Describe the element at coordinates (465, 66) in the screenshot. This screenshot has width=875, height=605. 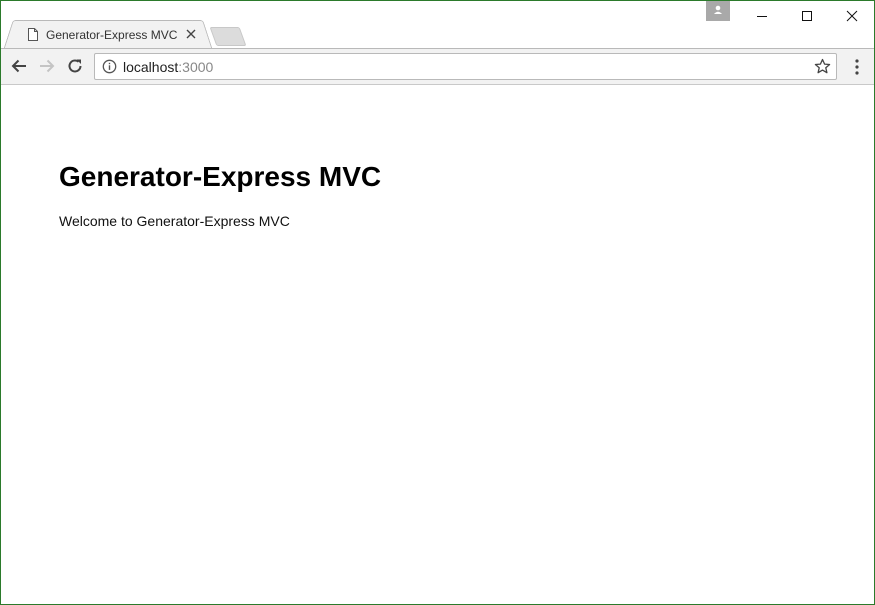
I see `address-bar: localhost:3000` at that location.